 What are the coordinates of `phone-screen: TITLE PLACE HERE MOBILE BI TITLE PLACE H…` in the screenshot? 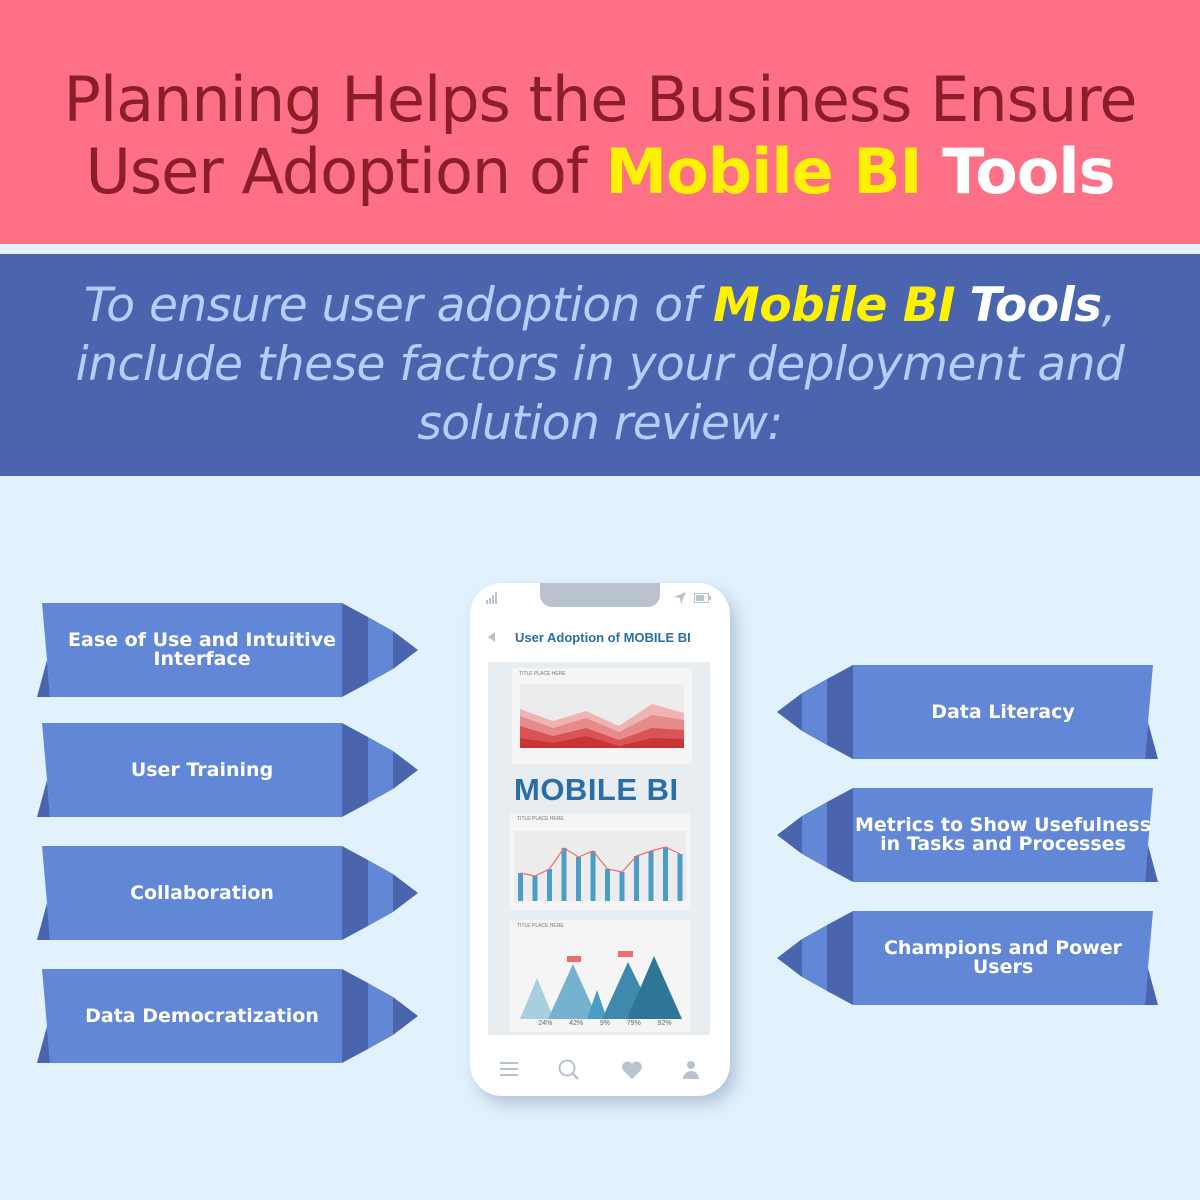 It's located at (599, 848).